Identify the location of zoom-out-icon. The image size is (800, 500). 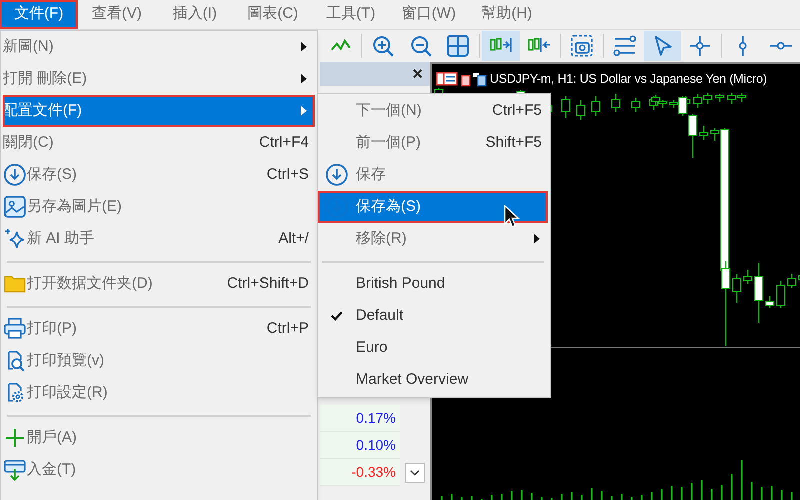
(420, 46).